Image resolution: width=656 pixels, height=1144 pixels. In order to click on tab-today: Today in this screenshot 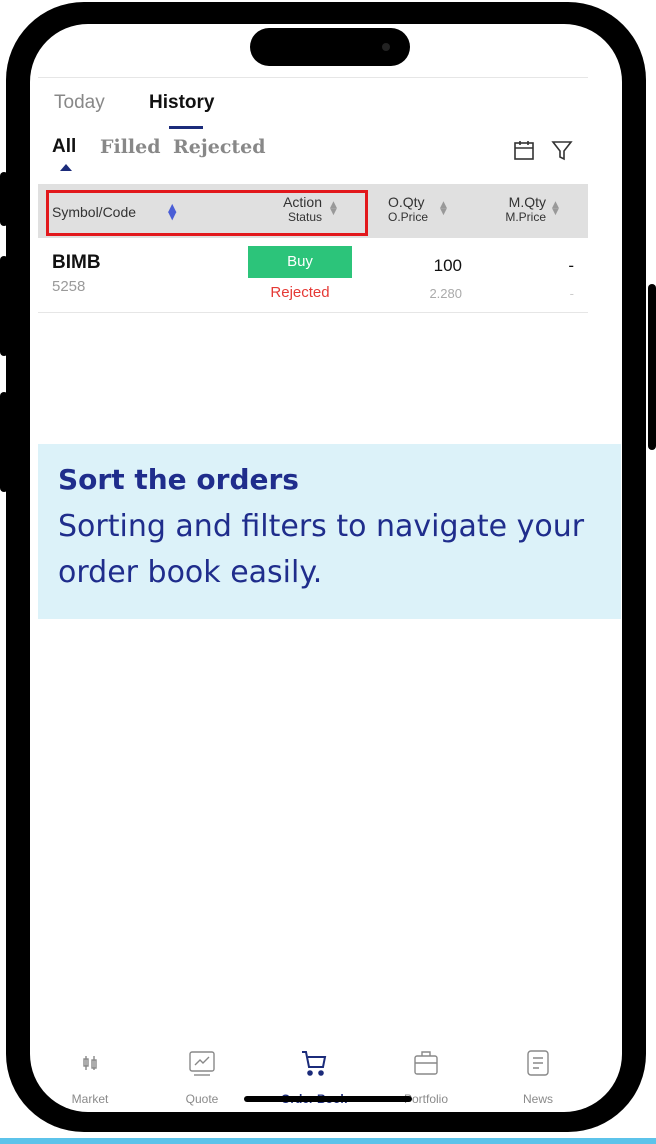, I will do `click(79, 103)`.